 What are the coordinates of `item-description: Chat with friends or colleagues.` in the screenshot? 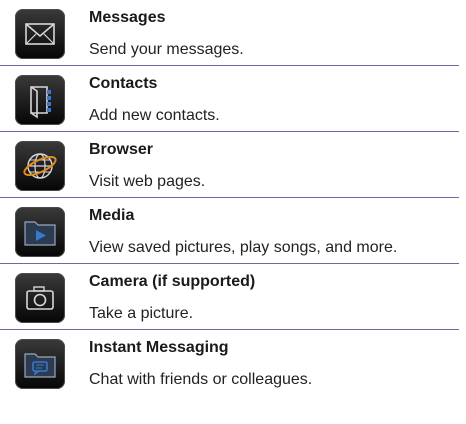 It's located at (201, 379).